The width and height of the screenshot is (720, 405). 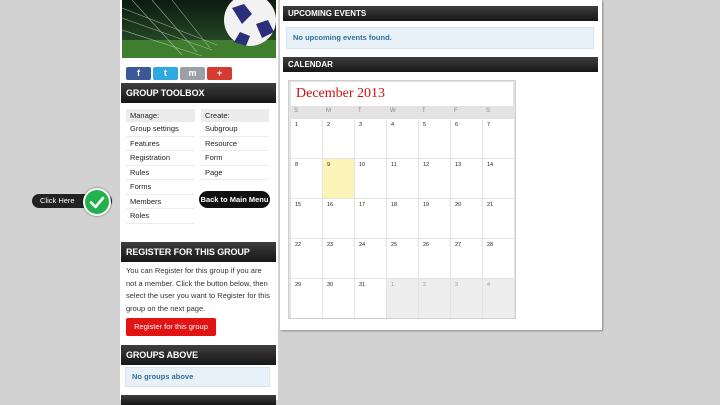 I want to click on weekday-label: W, so click(x=393, y=111).